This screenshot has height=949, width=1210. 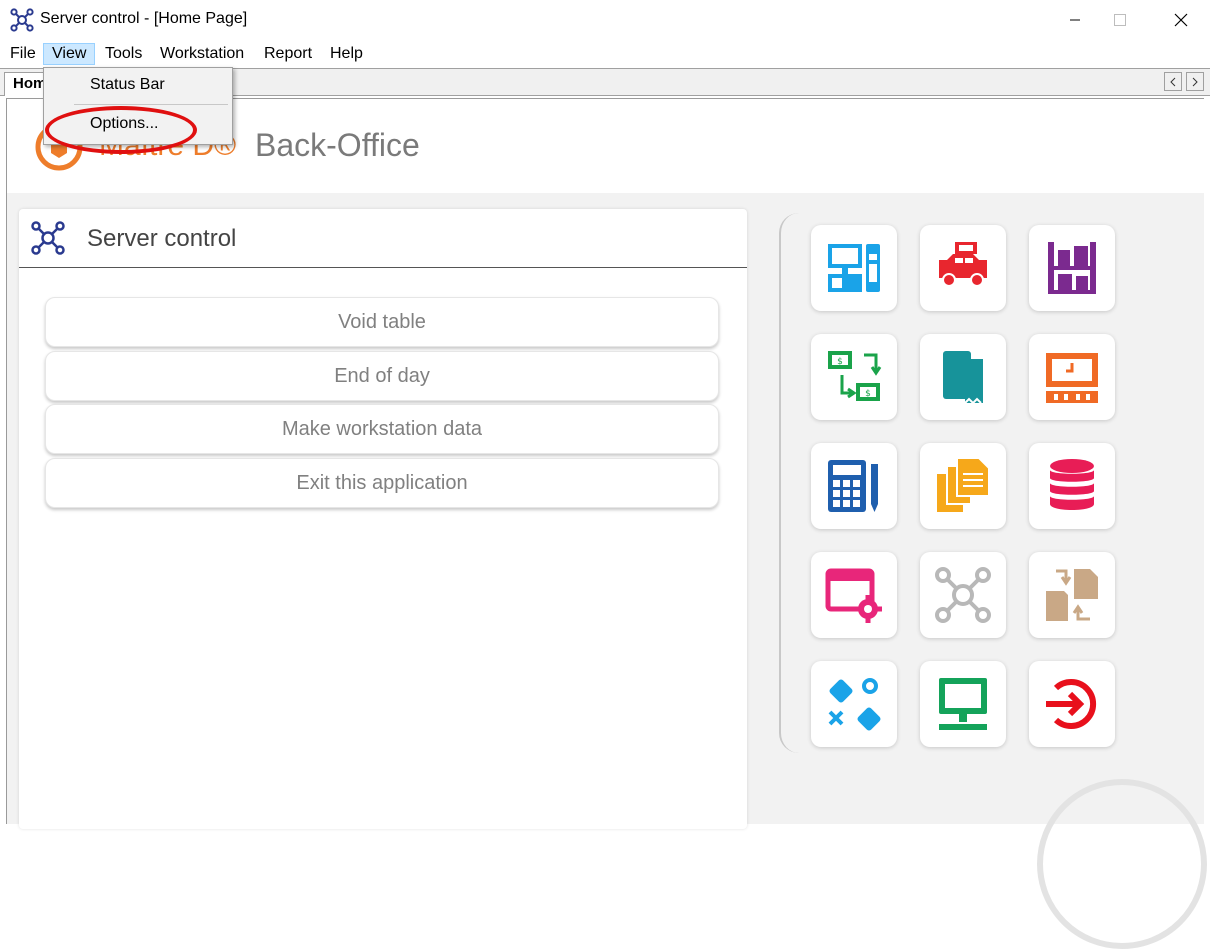 I want to click on tab-scroll-right-button, so click(x=1195, y=81).